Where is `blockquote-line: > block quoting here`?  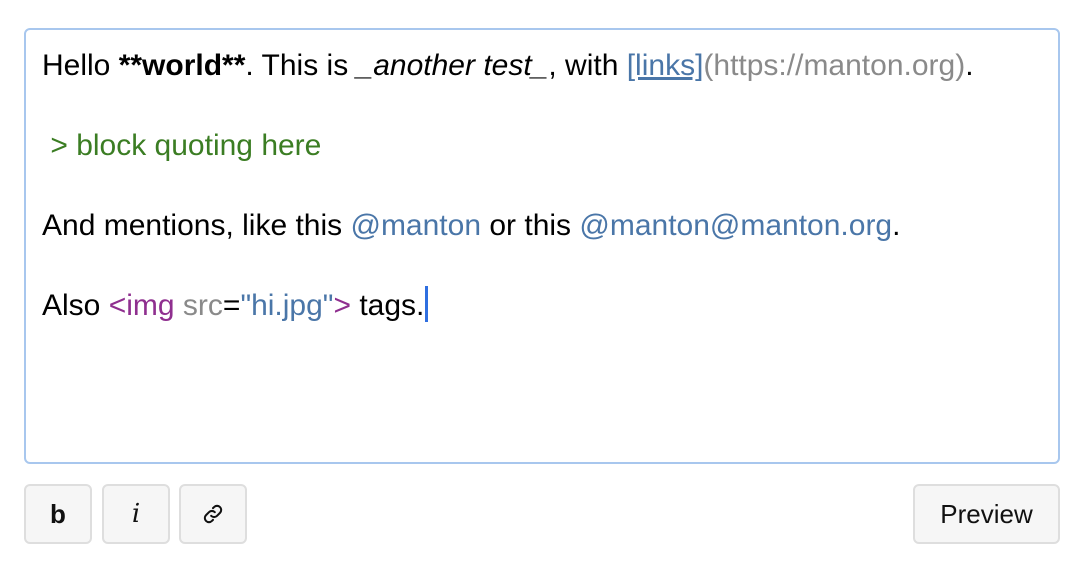
blockquote-line: > block quoting here is located at coordinates (182, 145).